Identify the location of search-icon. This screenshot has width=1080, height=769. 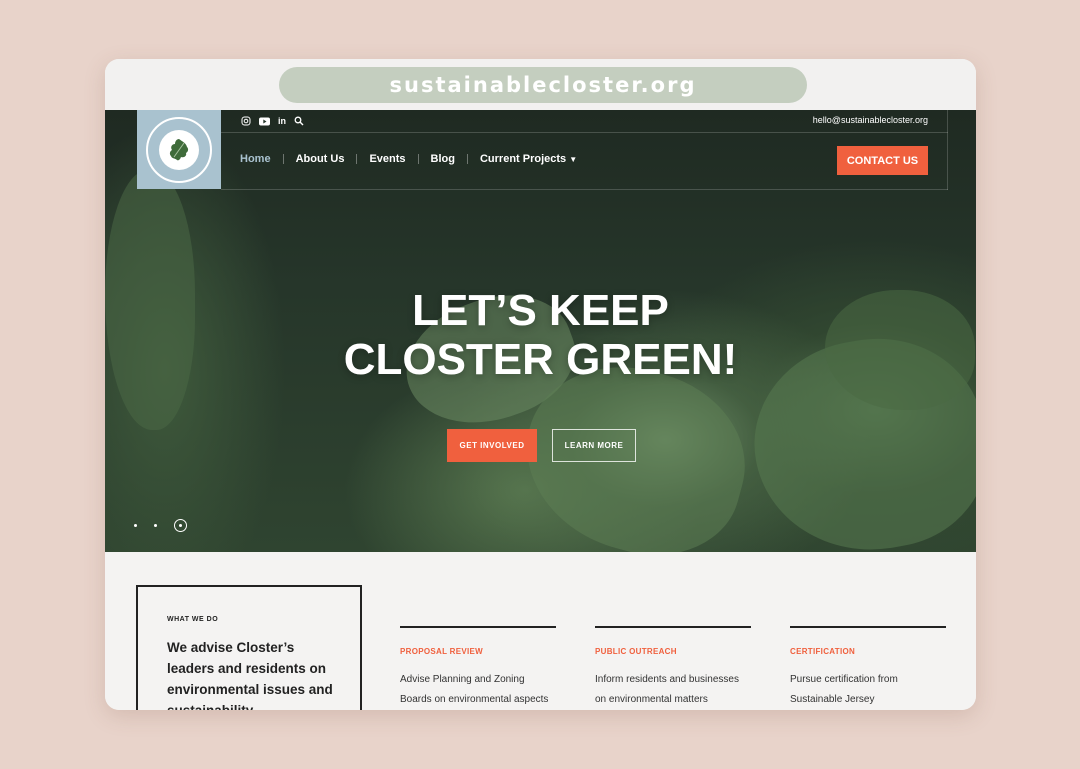
(299, 121).